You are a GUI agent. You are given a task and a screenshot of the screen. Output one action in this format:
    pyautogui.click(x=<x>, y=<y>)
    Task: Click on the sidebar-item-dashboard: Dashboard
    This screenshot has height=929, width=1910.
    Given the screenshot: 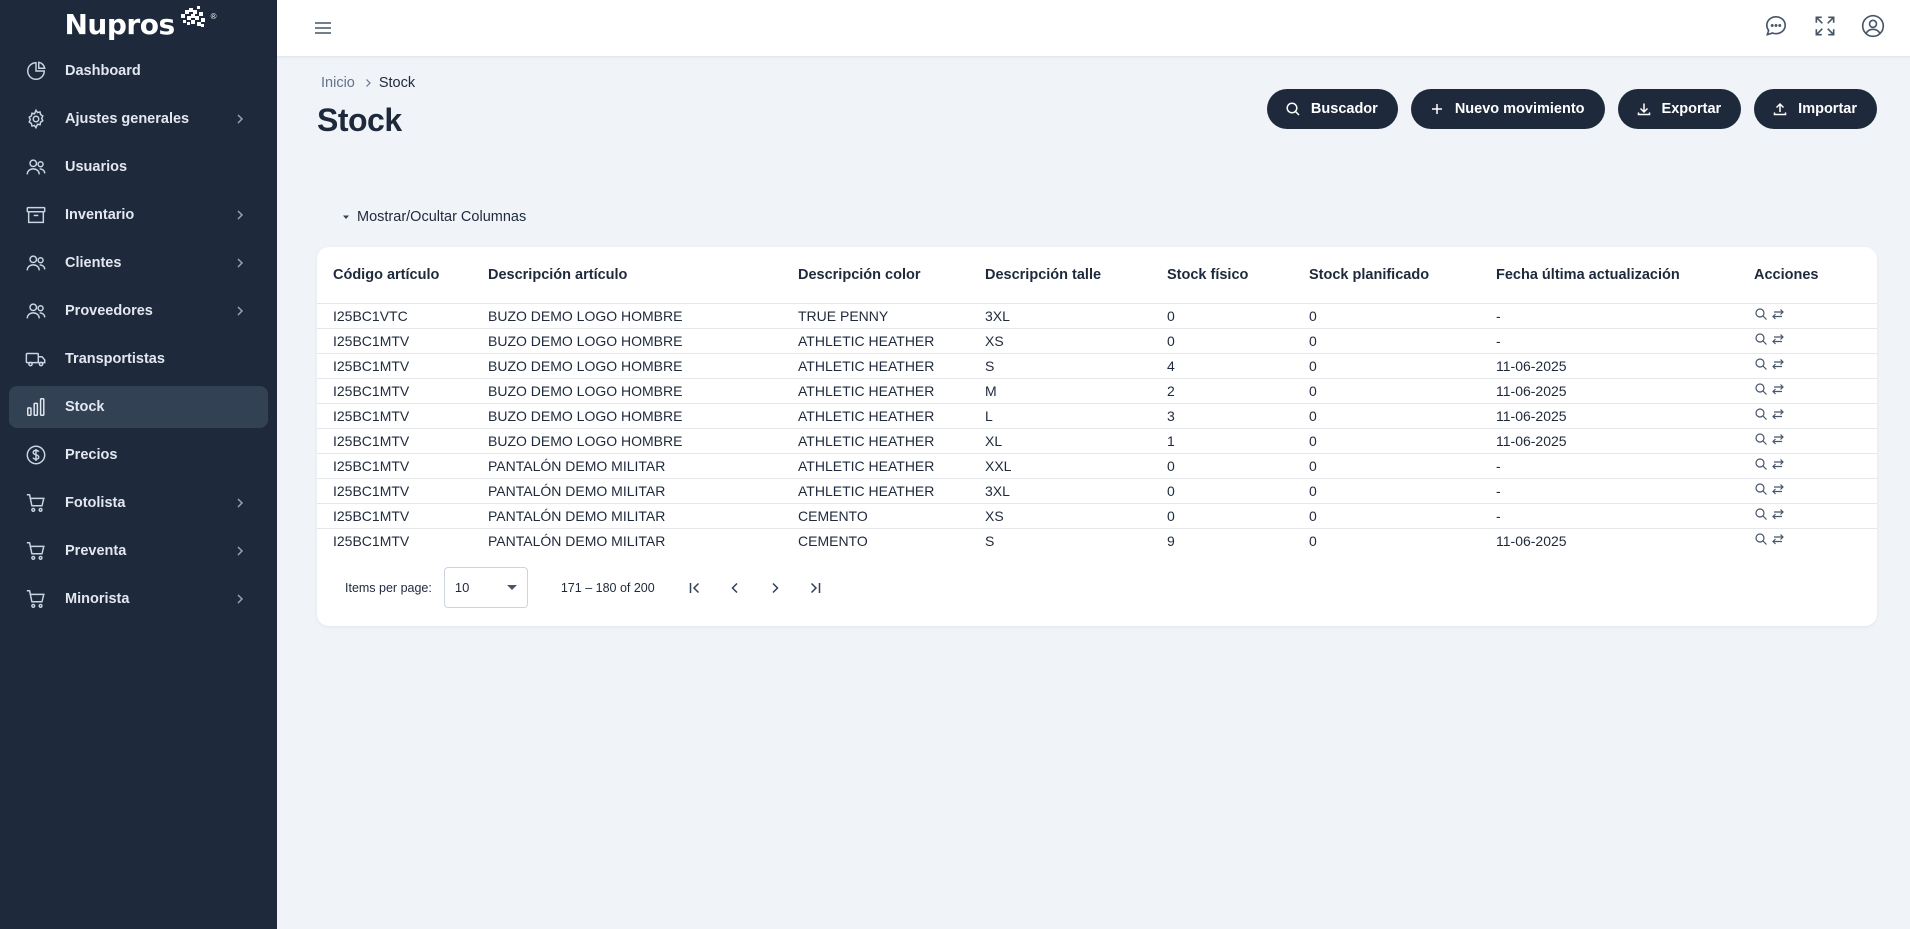 What is the action you would take?
    pyautogui.click(x=138, y=71)
    